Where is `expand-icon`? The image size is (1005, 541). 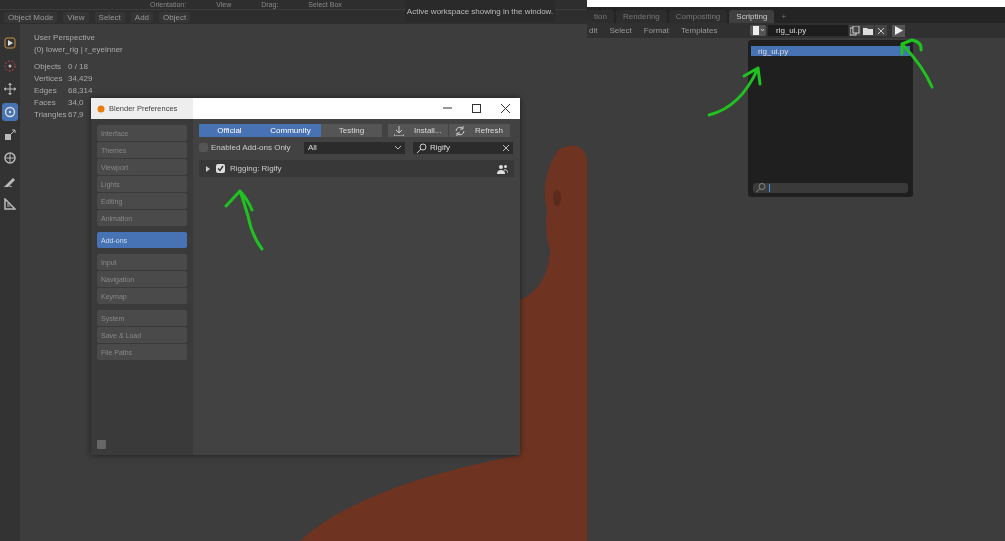 expand-icon is located at coordinates (208, 168).